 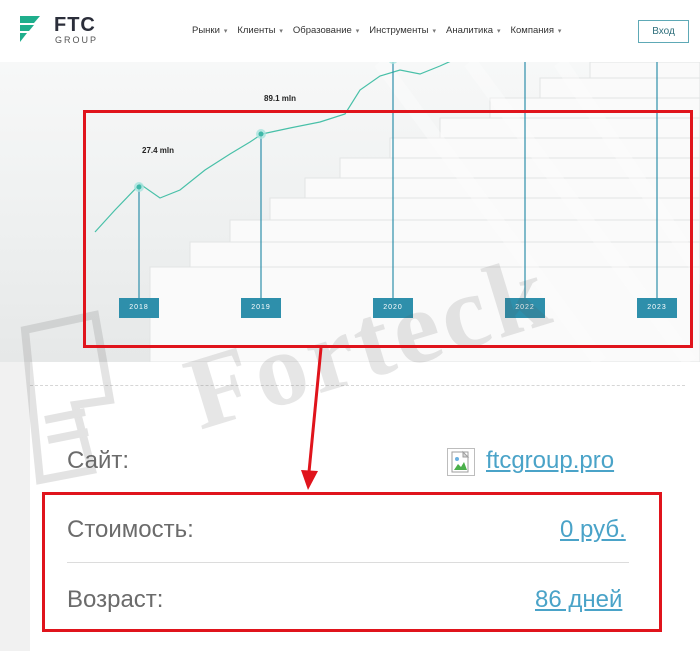 What do you see at coordinates (98, 460) in the screenshot?
I see `site-label: Сайт:` at bounding box center [98, 460].